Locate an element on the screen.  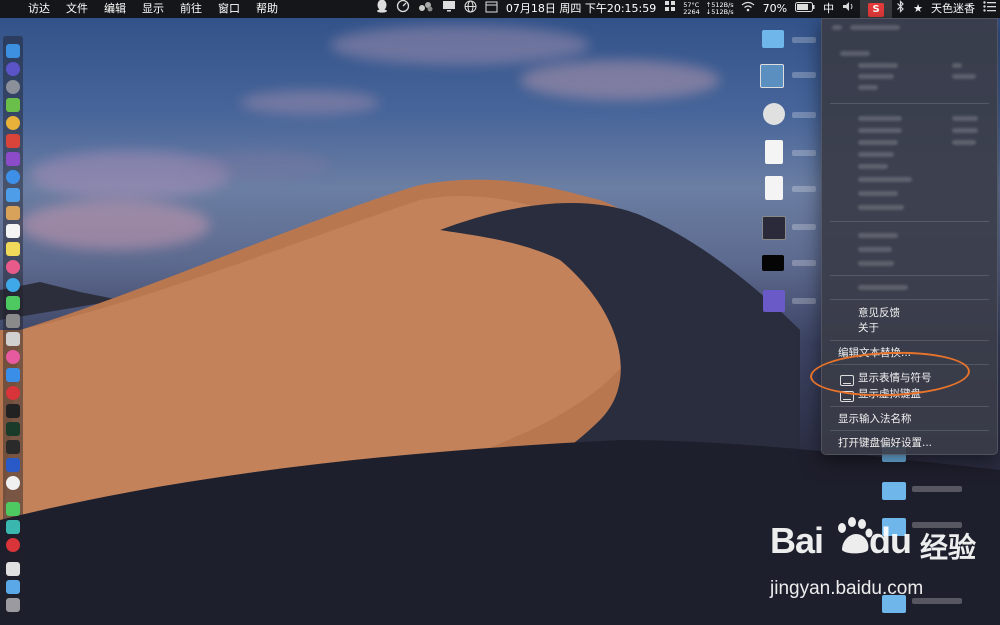
menu-finder: 访达 is located at coordinates (39, 9).